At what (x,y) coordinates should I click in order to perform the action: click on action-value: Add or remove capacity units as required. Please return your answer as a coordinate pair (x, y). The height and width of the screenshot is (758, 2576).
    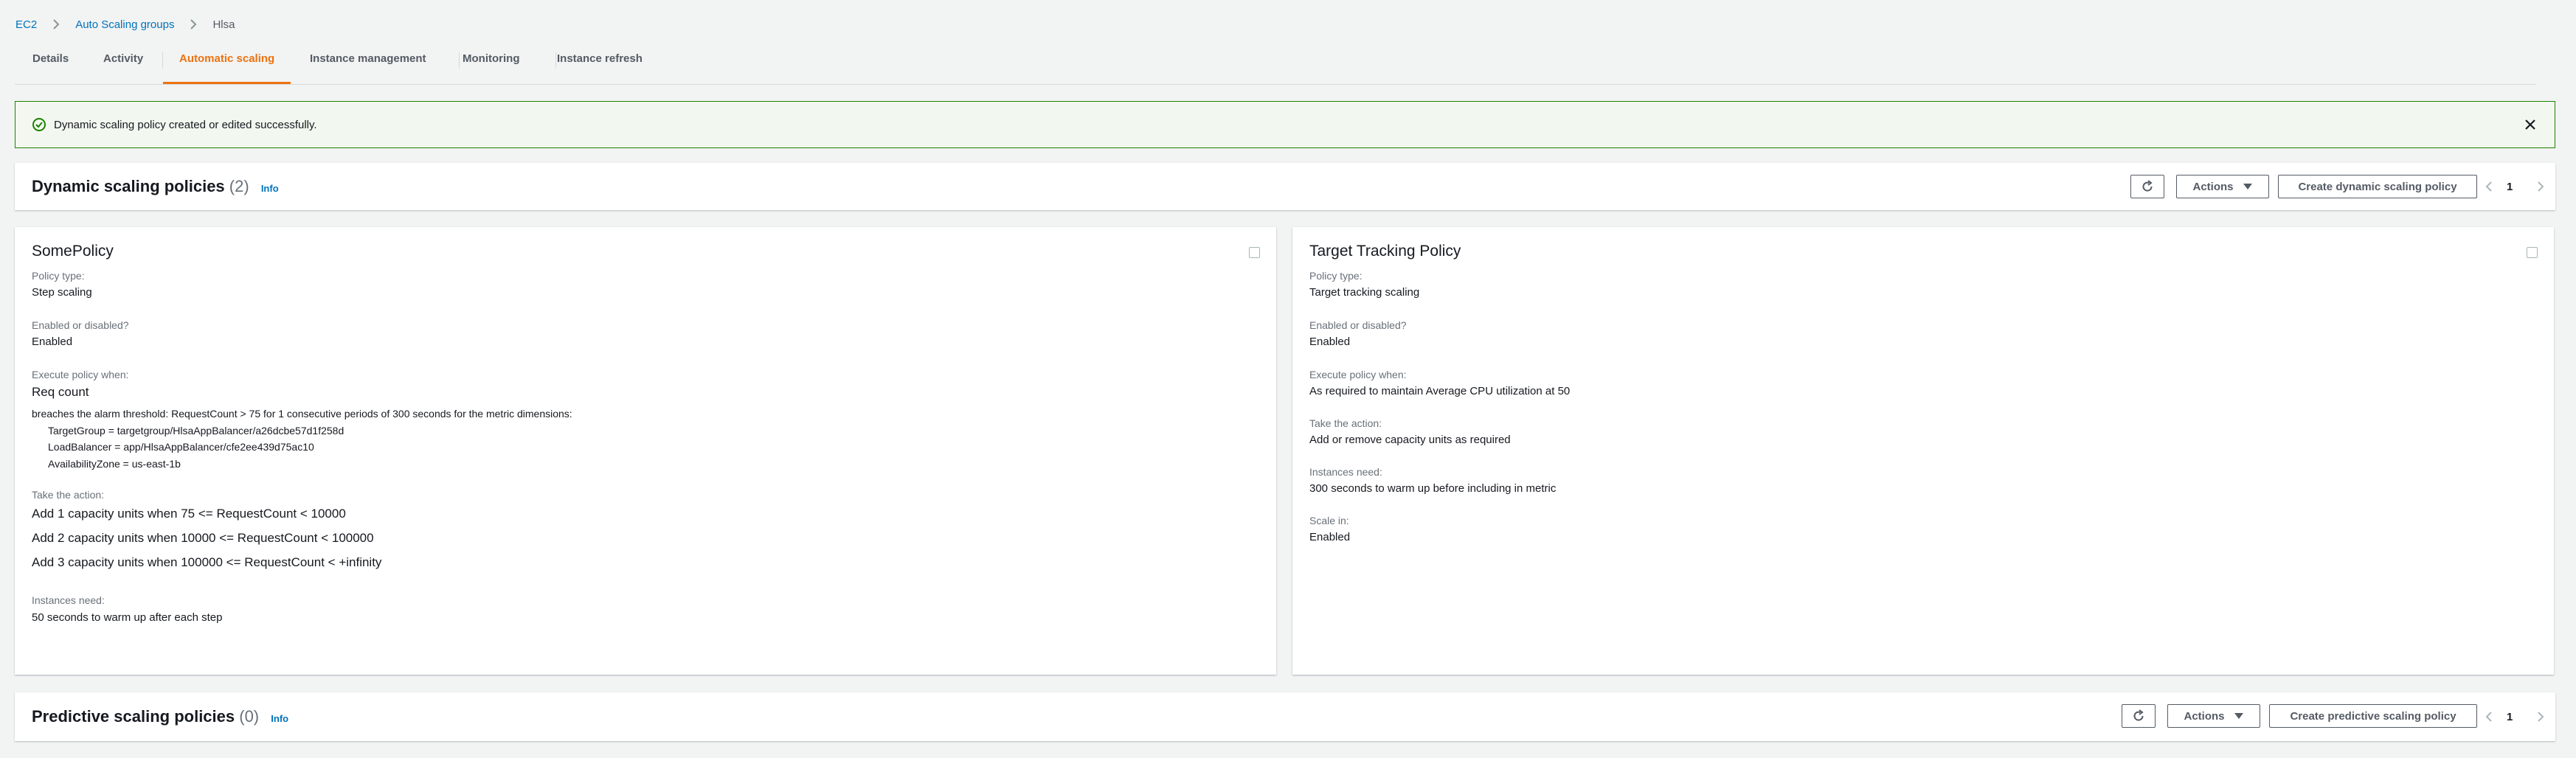
    Looking at the image, I should click on (1410, 440).